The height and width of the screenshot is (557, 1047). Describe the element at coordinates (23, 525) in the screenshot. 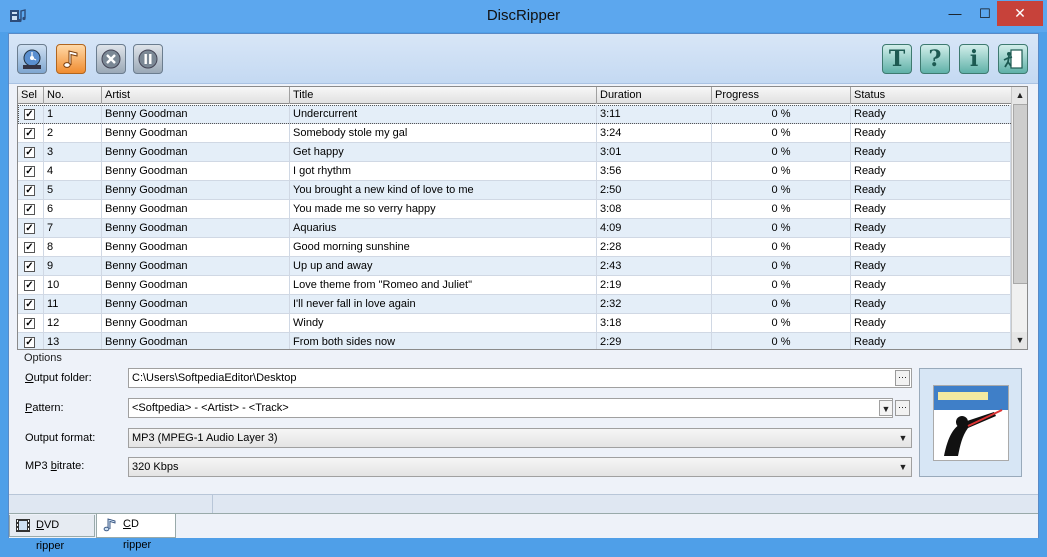

I see `film-icon` at that location.